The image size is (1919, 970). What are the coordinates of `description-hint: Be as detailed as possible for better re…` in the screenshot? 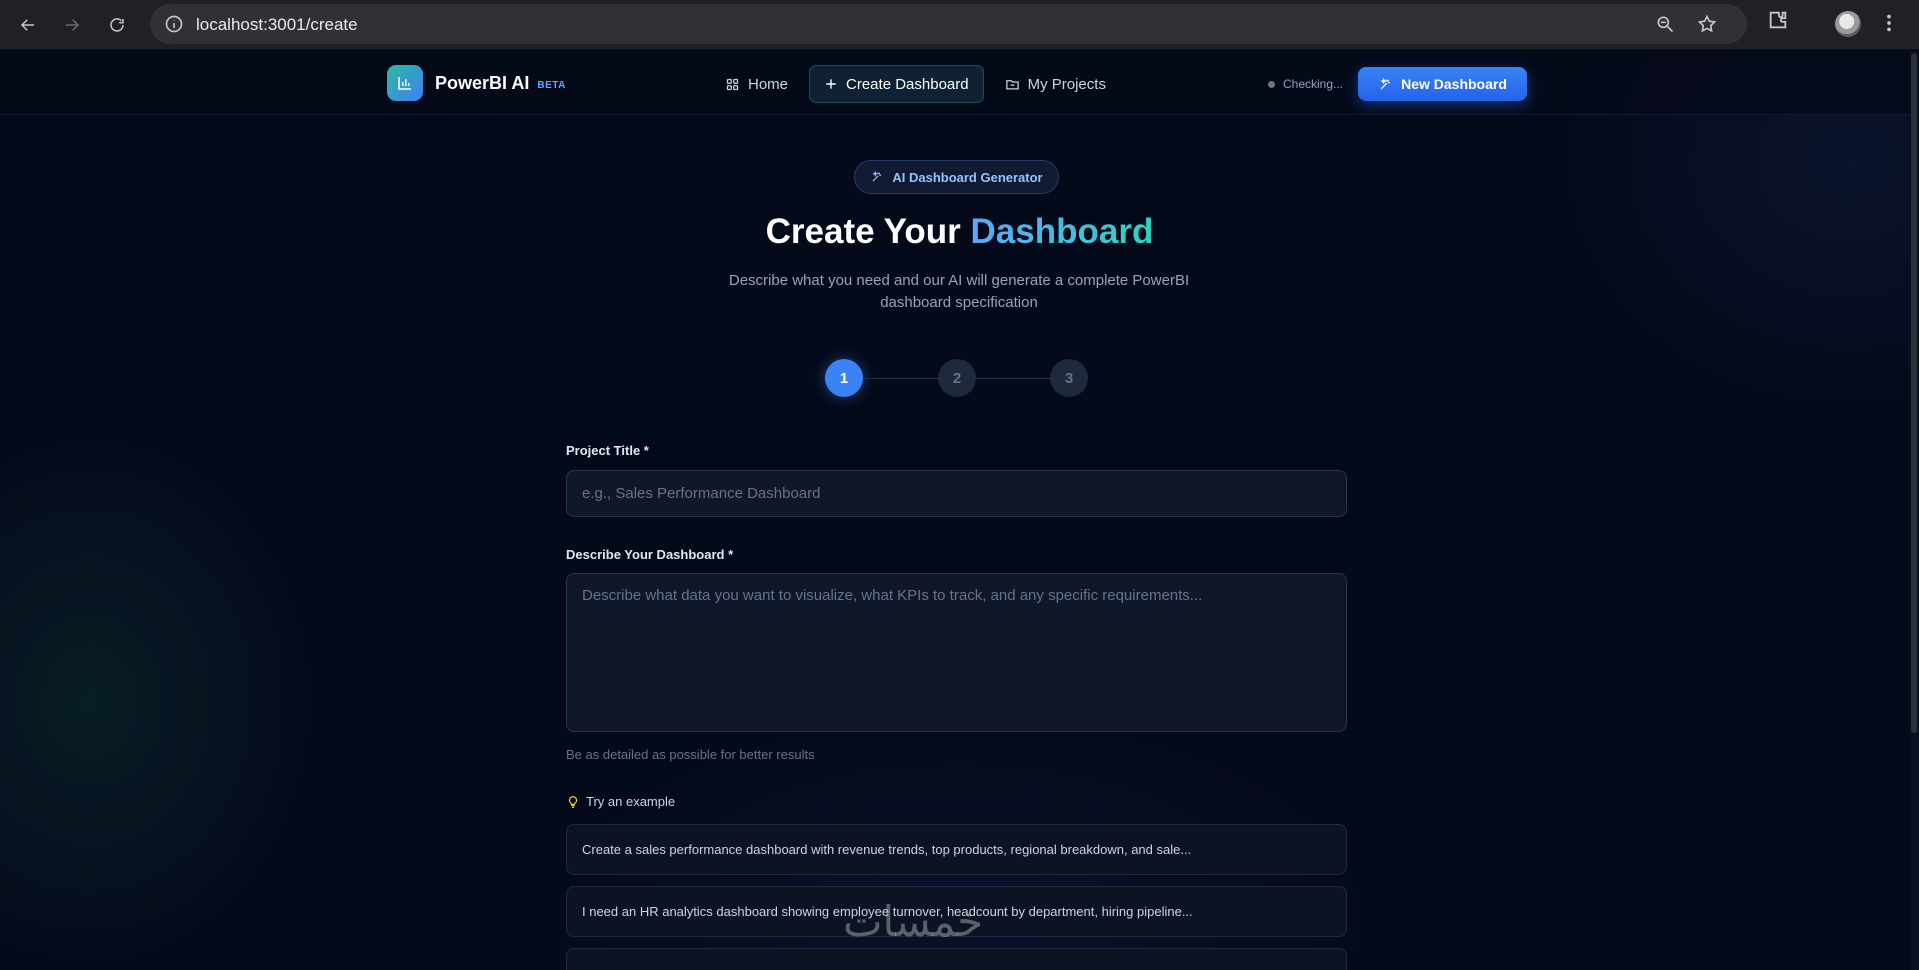 It's located at (690, 754).